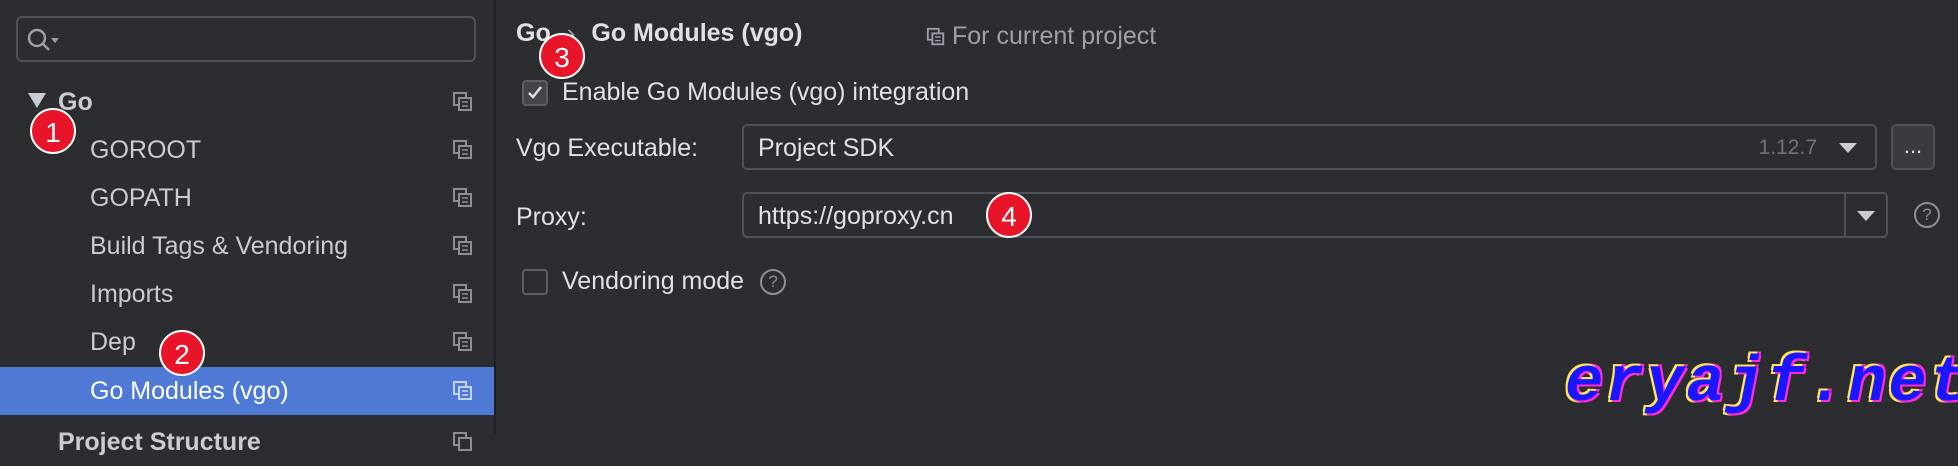 This screenshot has width=1958, height=466. I want to click on tree-item-label: GOROOT, so click(146, 149).